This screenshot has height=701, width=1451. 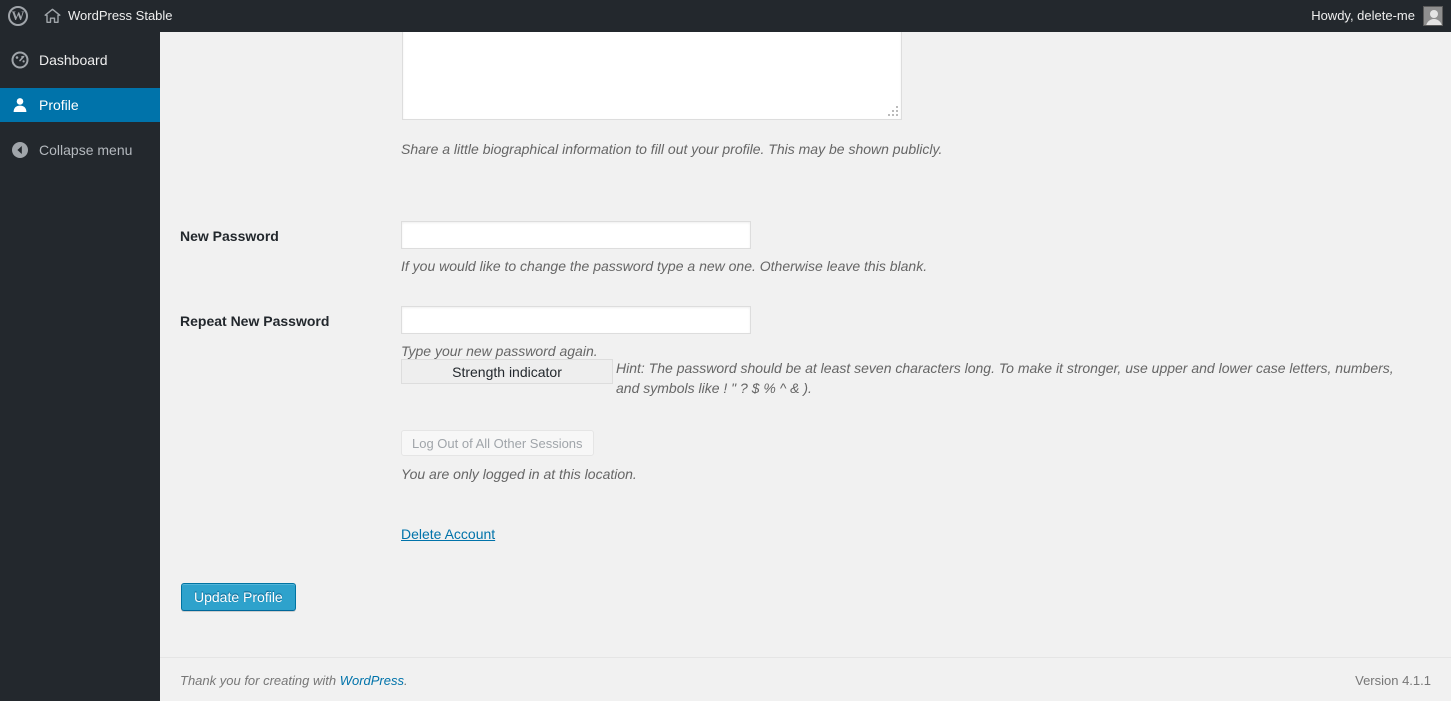 I want to click on footer-thanks-suffix: ., so click(x=406, y=680).